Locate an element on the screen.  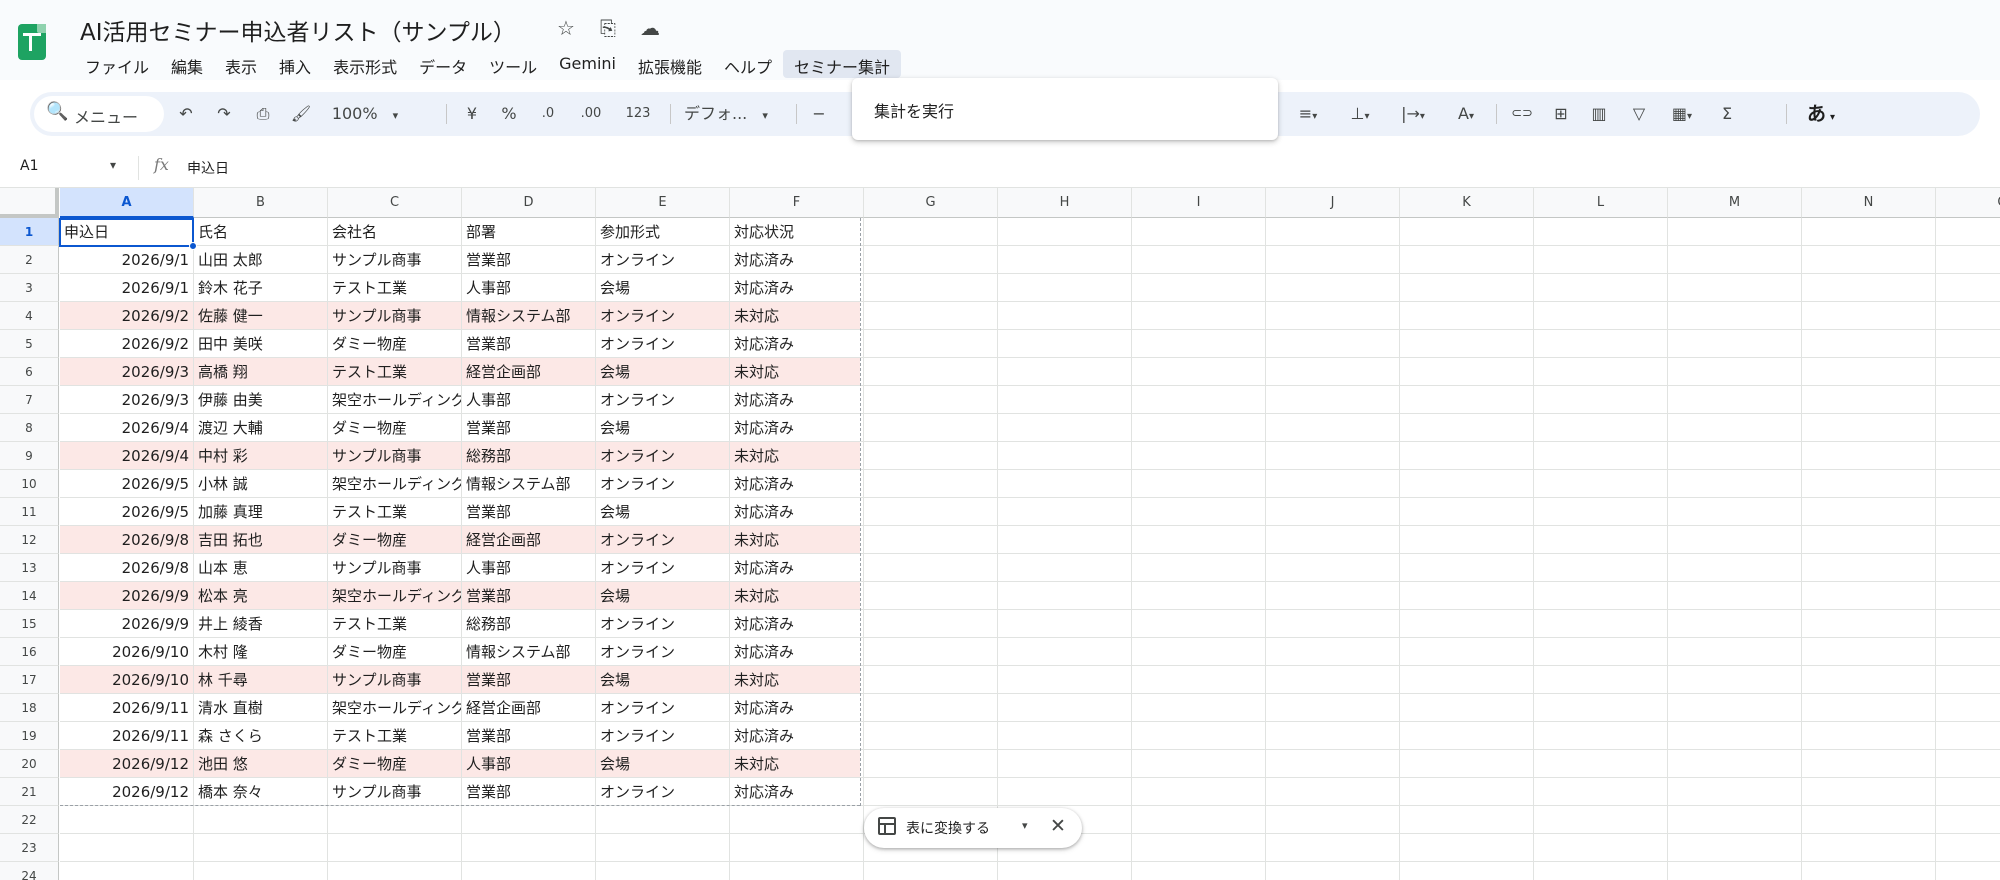
table-cell: 2026/9/5 is located at coordinates (127, 512).